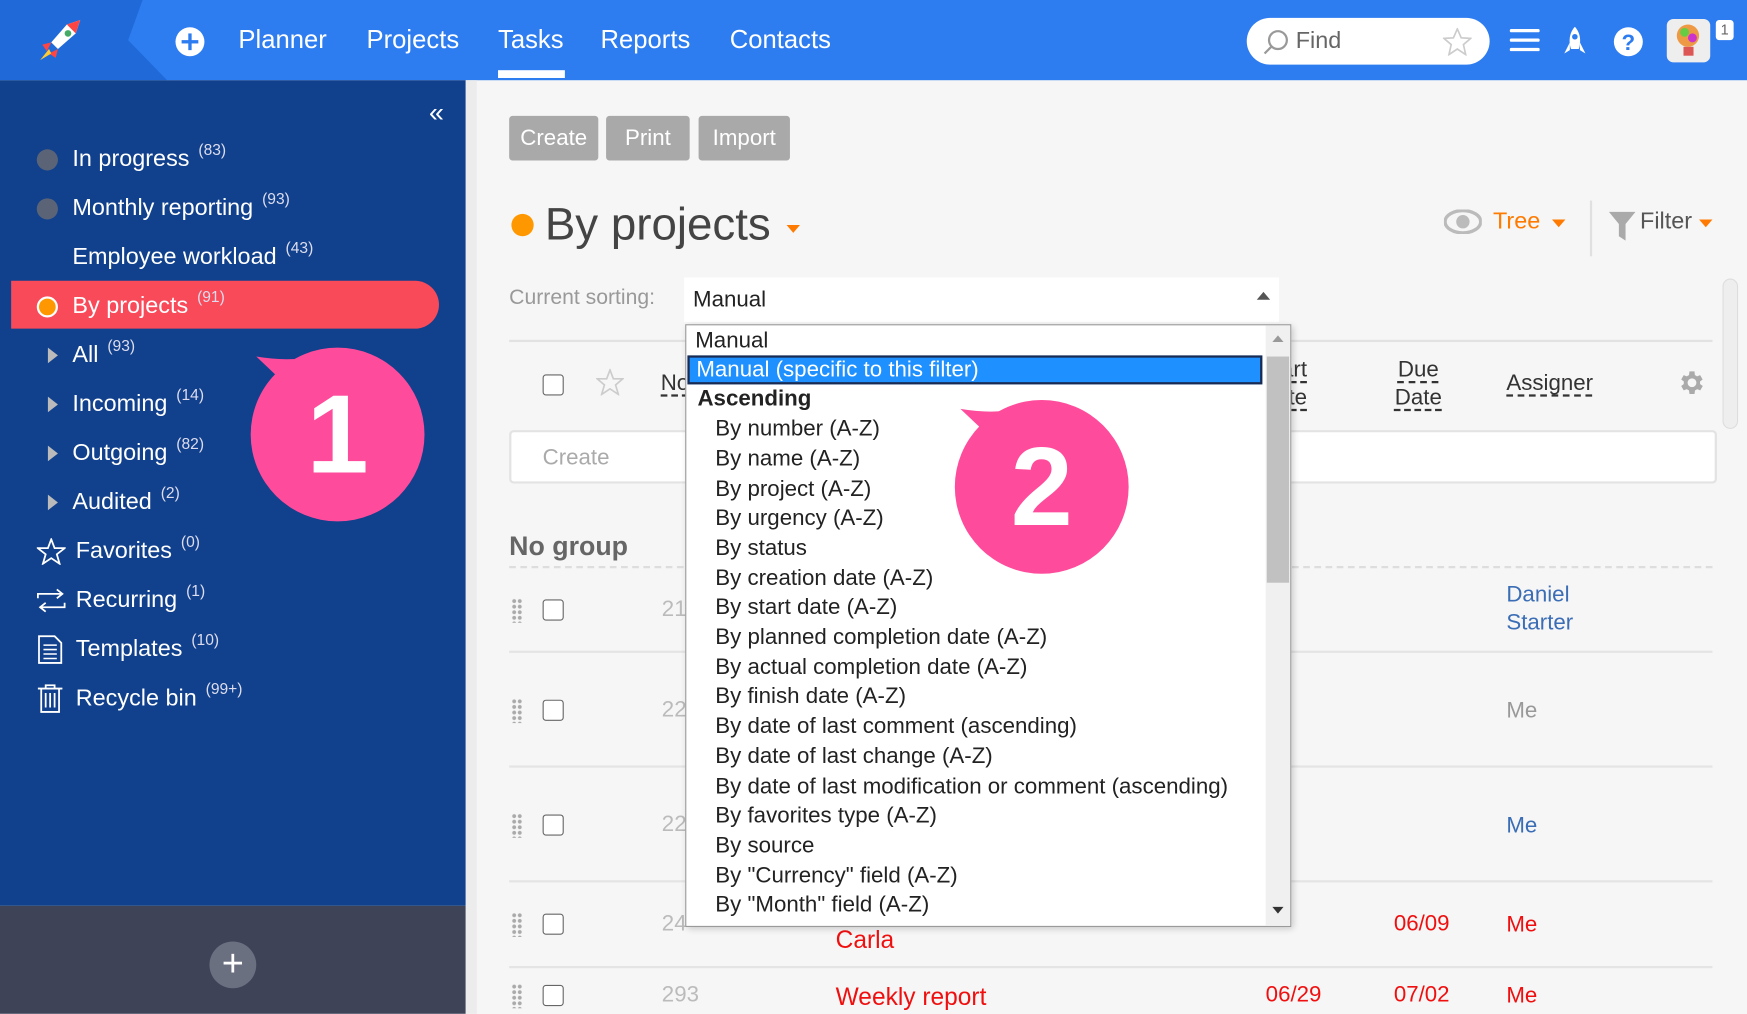 The height and width of the screenshot is (1014, 1747). What do you see at coordinates (1549, 384) in the screenshot?
I see `header-assigner: Assigner` at bounding box center [1549, 384].